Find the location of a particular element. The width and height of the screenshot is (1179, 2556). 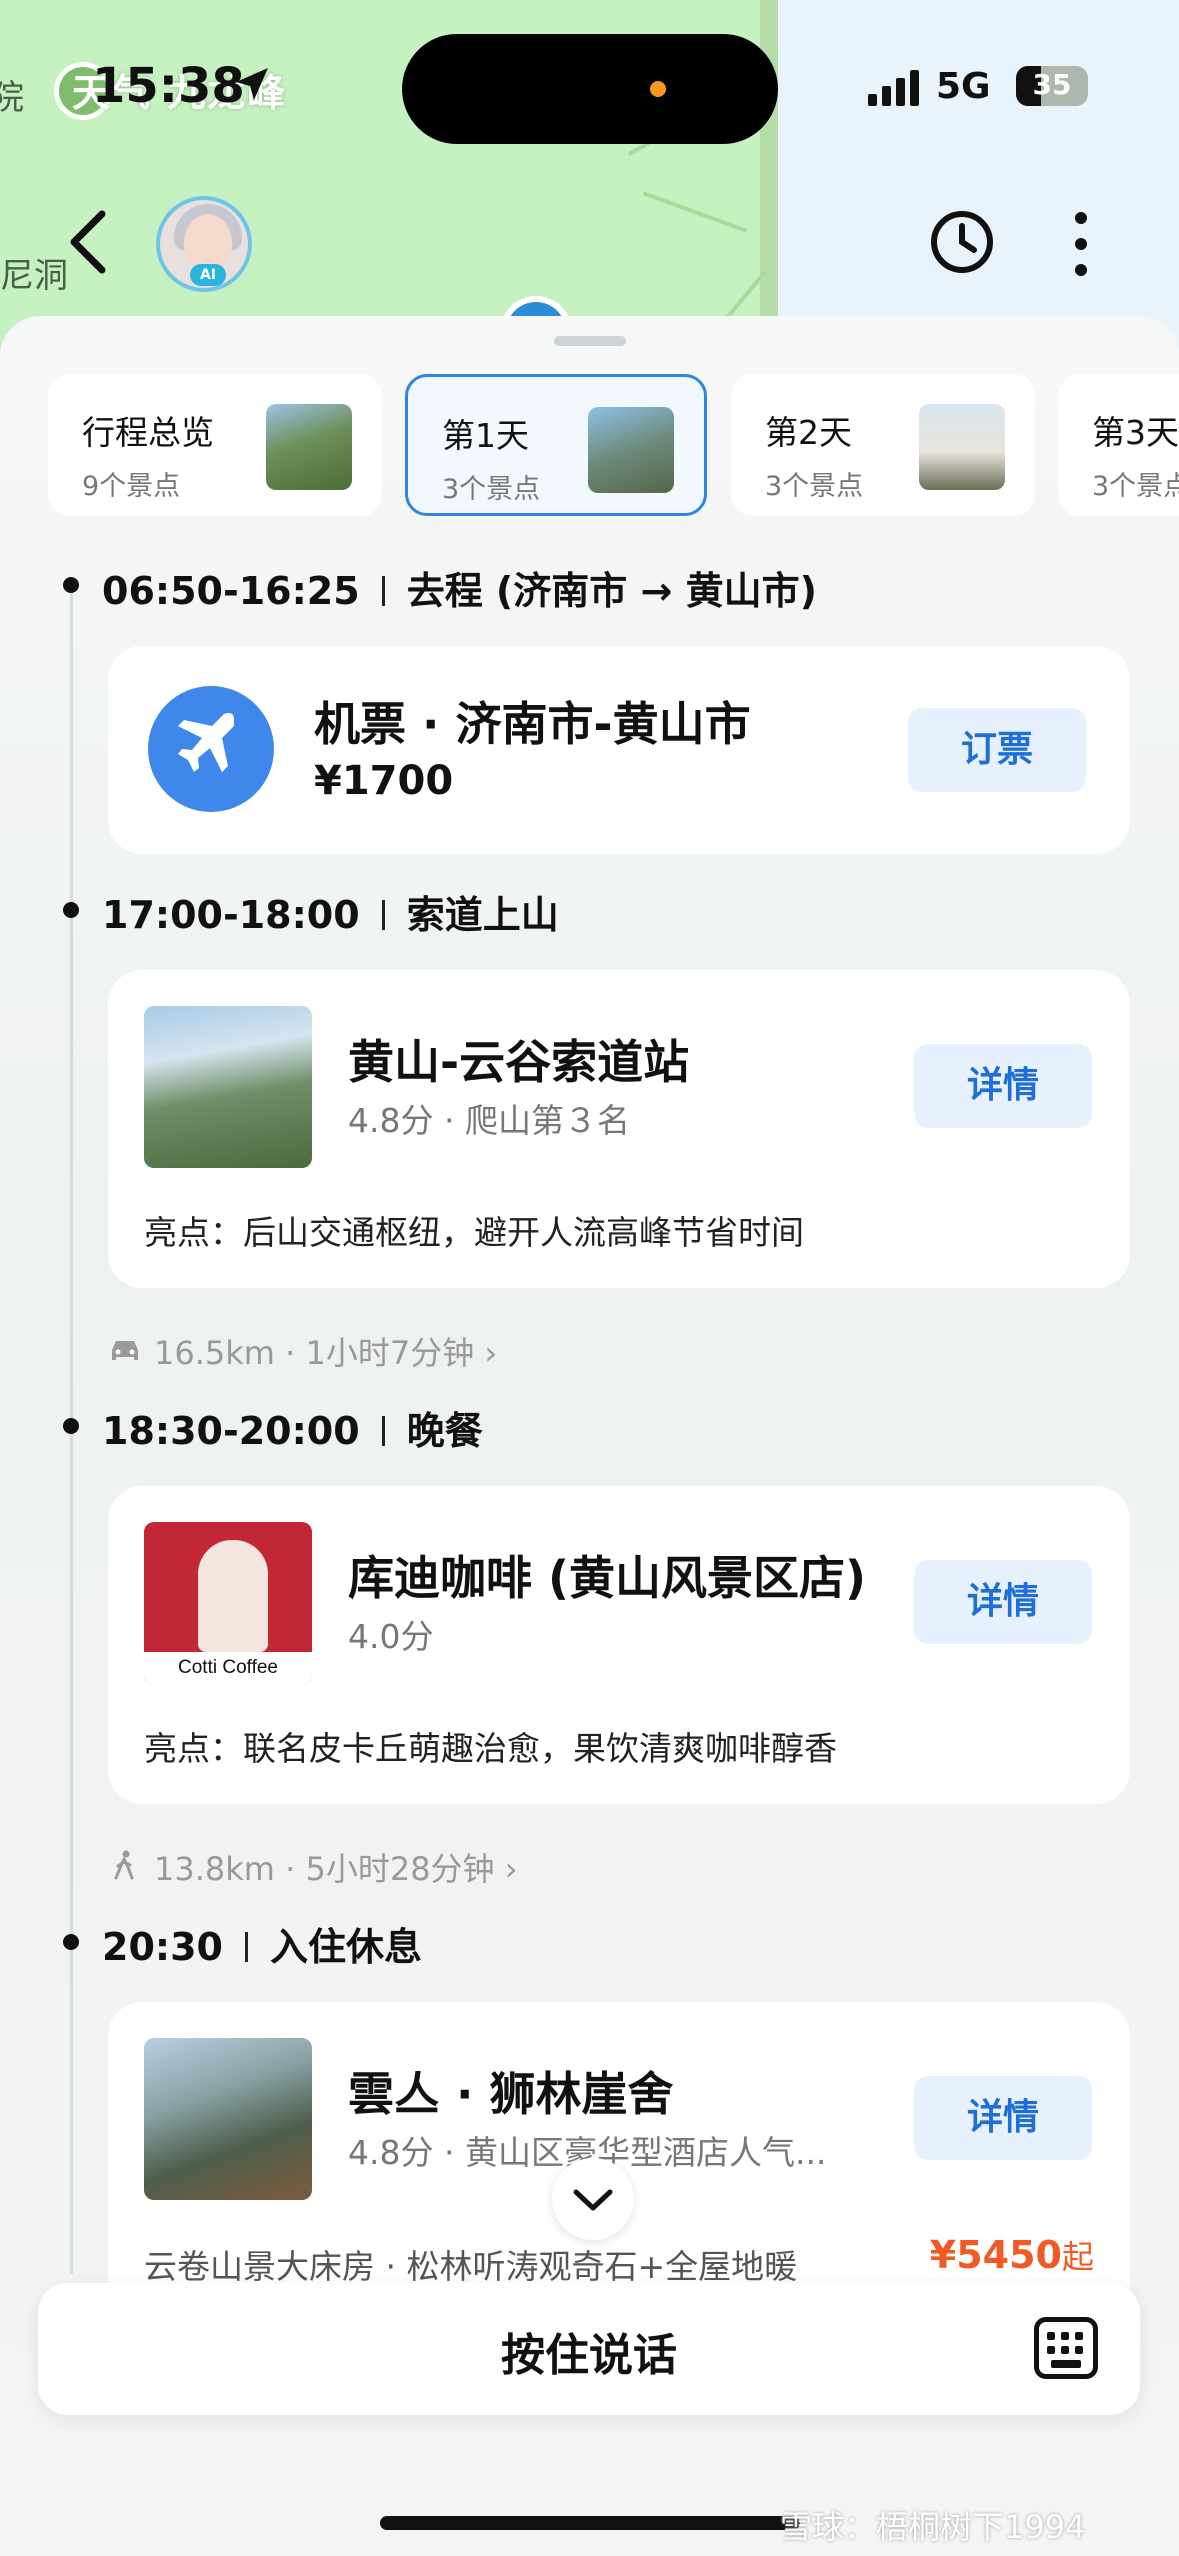

timeline-label: 去程 (济南市 → 黄山市) is located at coordinates (611, 591).